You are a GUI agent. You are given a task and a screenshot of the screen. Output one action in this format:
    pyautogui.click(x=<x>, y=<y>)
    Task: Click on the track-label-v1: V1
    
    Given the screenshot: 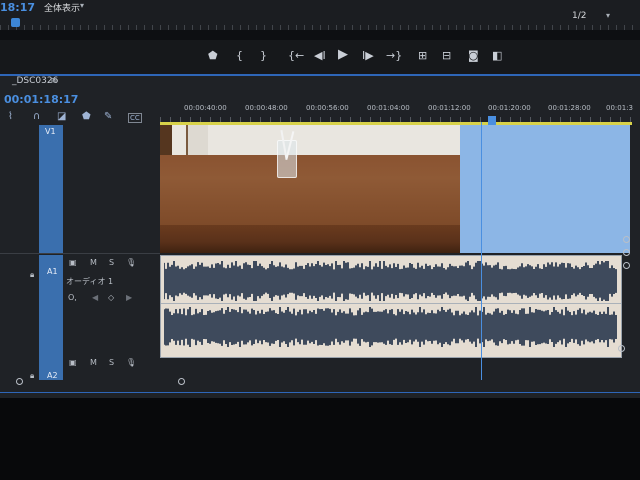 What is the action you would take?
    pyautogui.click(x=50, y=131)
    